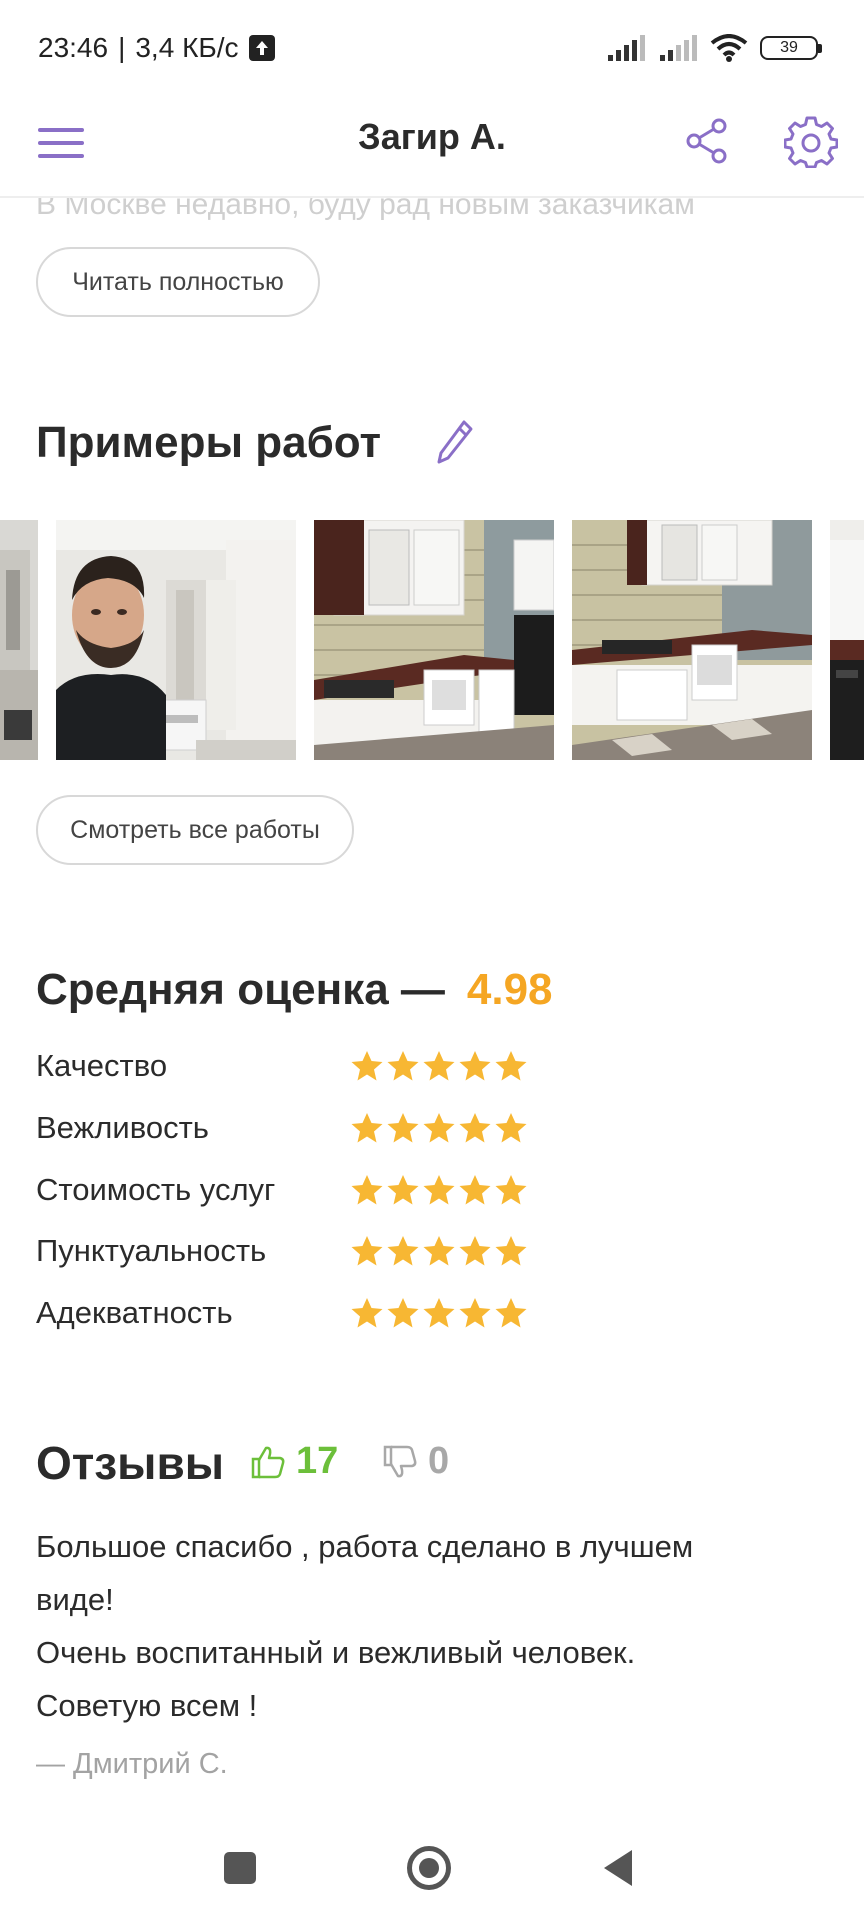  Describe the element at coordinates (509, 989) in the screenshot. I see `rating-average: 4.98` at that location.